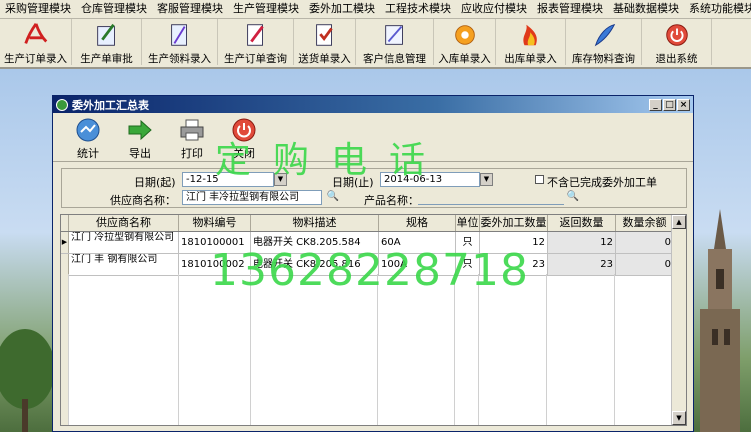 Image resolution: width=751 pixels, height=432 pixels. Describe the element at coordinates (324, 59) in the screenshot. I see `toolbar-label-4: 送货单录入` at that location.